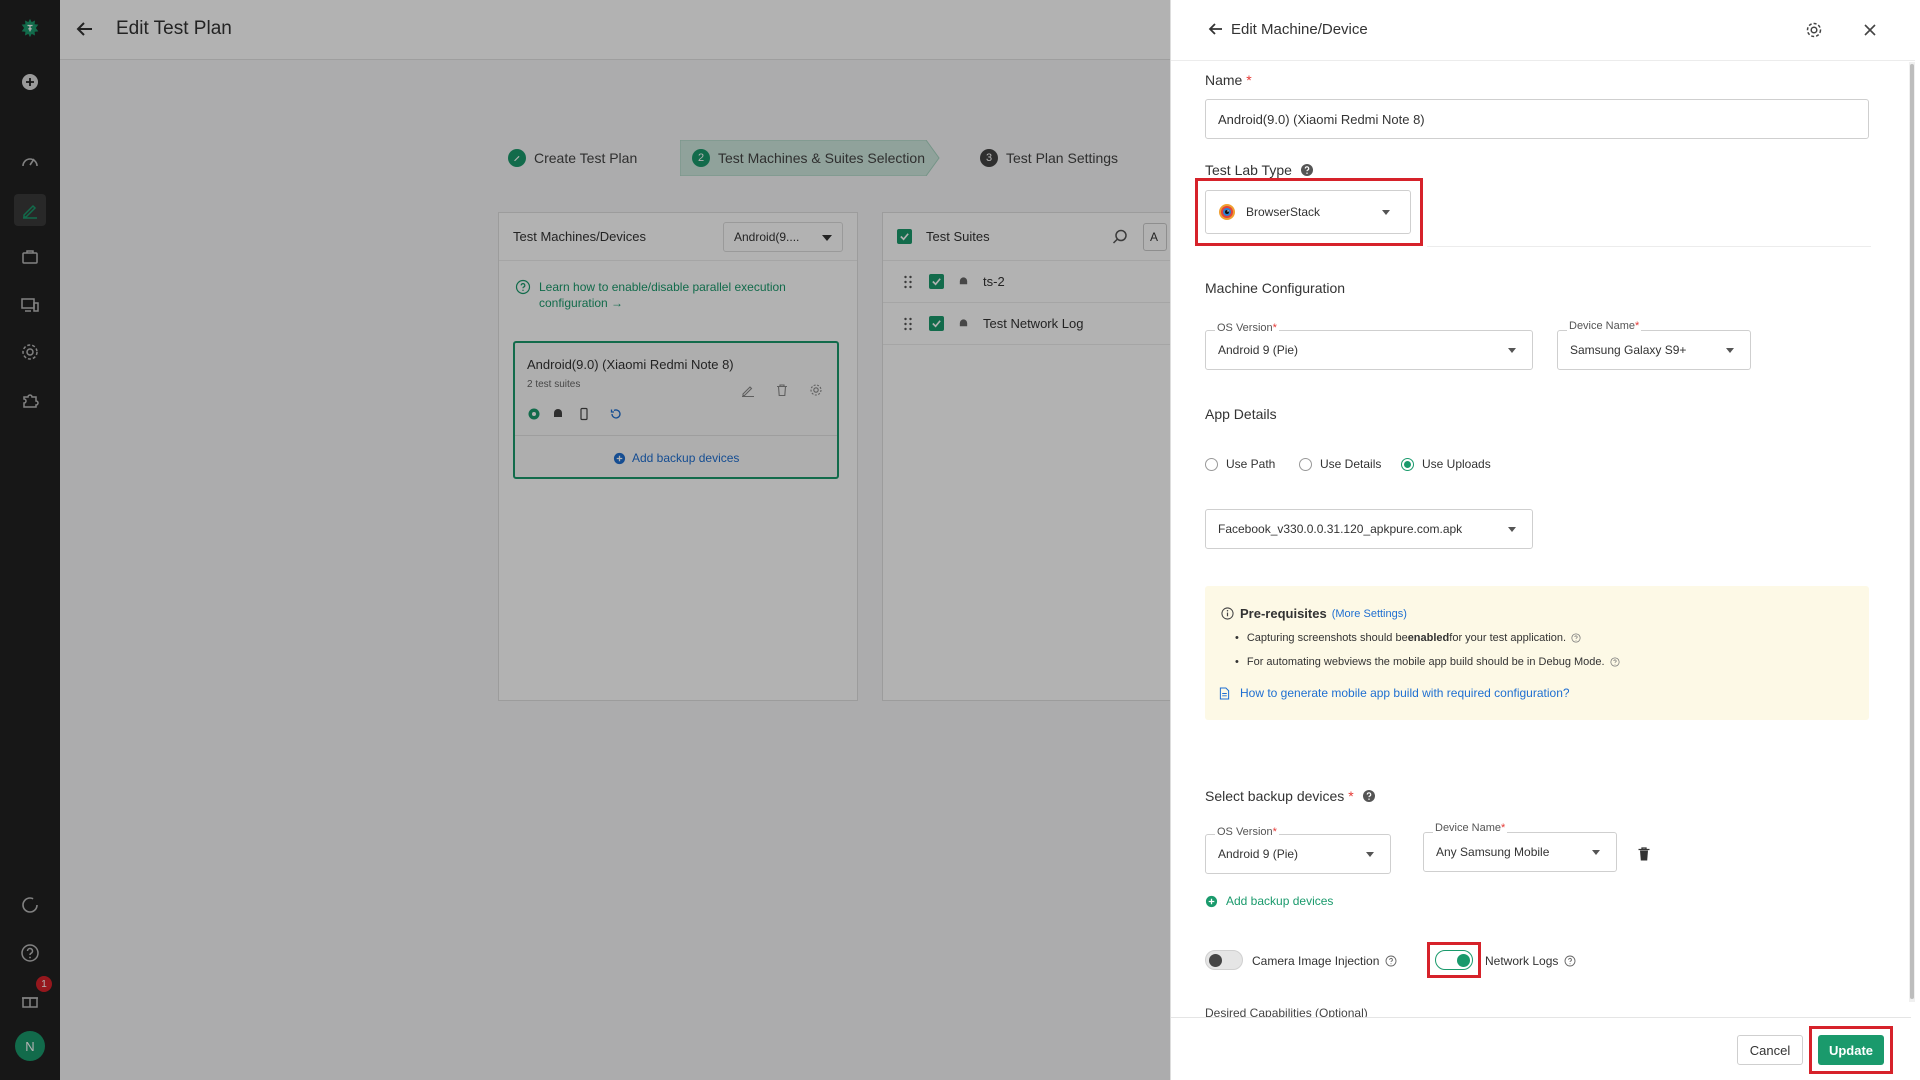 Image resolution: width=1920 pixels, height=1080 pixels. I want to click on close-icon, so click(1870, 30).